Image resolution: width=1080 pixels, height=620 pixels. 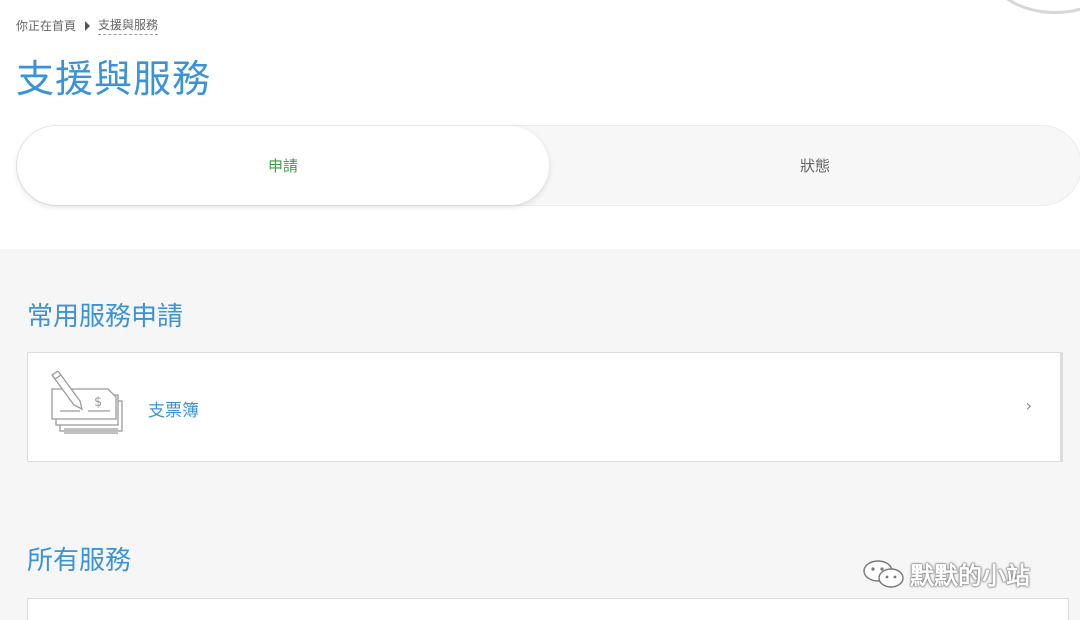 I want to click on page-title: 支援與服務, so click(x=114, y=79).